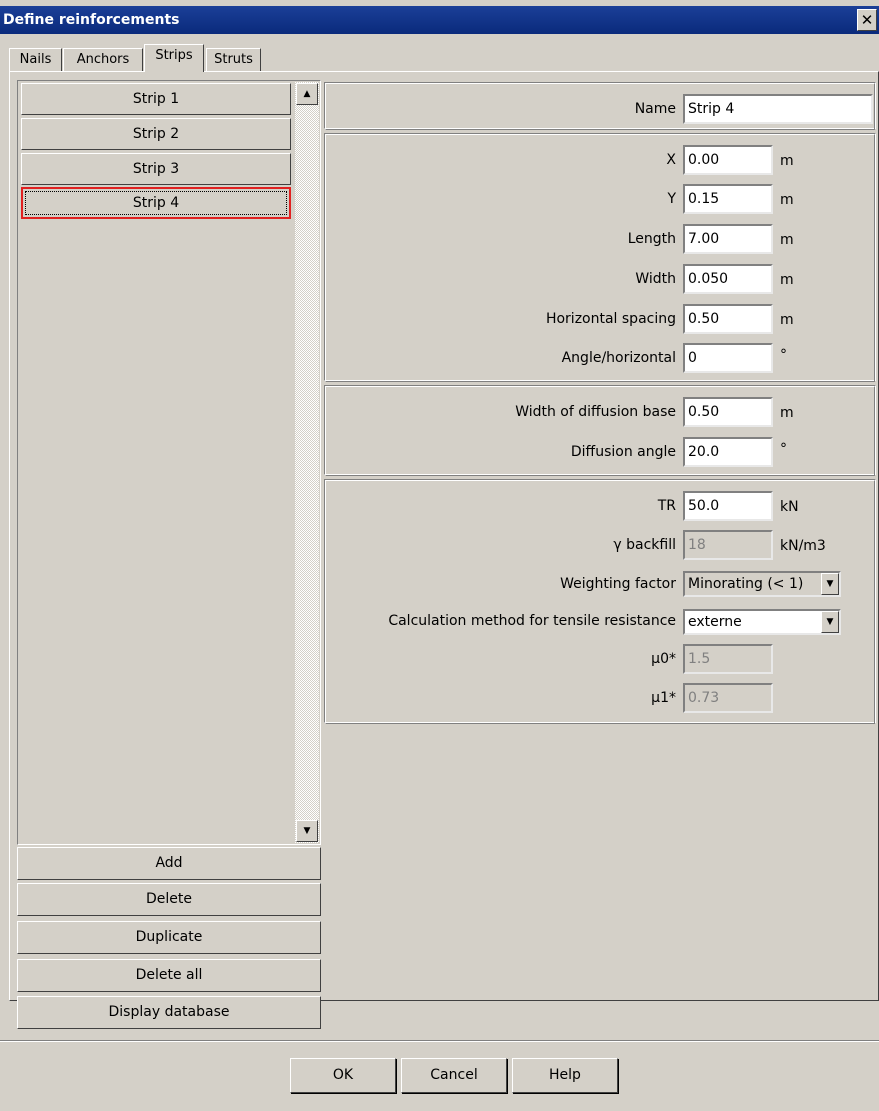 This screenshot has height=1111, width=879. Describe the element at coordinates (715, 622) in the screenshot. I see `calc-method-value: externe` at that location.